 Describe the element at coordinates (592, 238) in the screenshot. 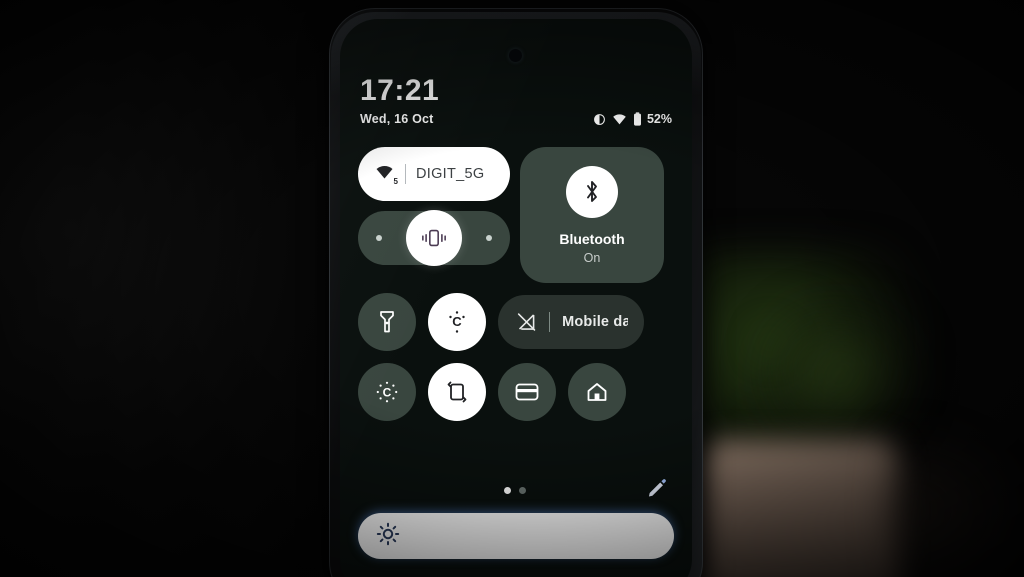

I see `bluetooth-tile-title: Bluetooth` at that location.